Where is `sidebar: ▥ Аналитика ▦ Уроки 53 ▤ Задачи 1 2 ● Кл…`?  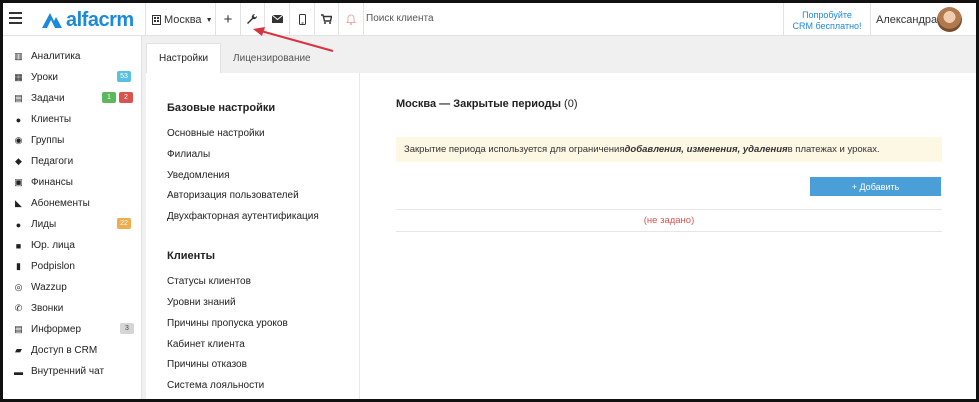
sidebar: ▥ Аналитика ▦ Уроки 53 ▤ Задачи 1 2 ● Кл… is located at coordinates (72, 217).